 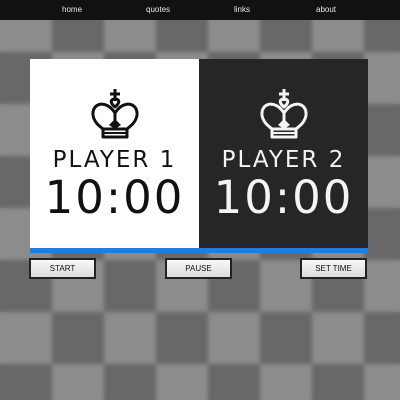 I want to click on player-2-label: PLAYER 2, so click(x=283, y=160).